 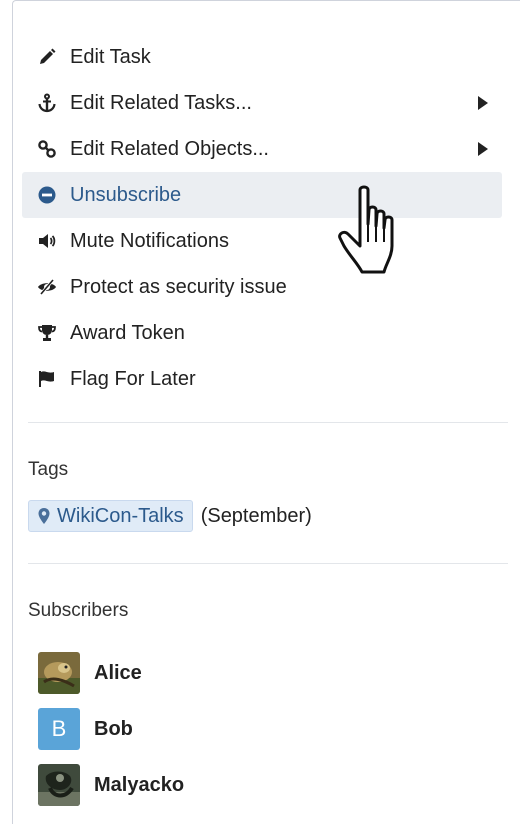 I want to click on protect-security-action: Protect as security issue, so click(x=262, y=287).